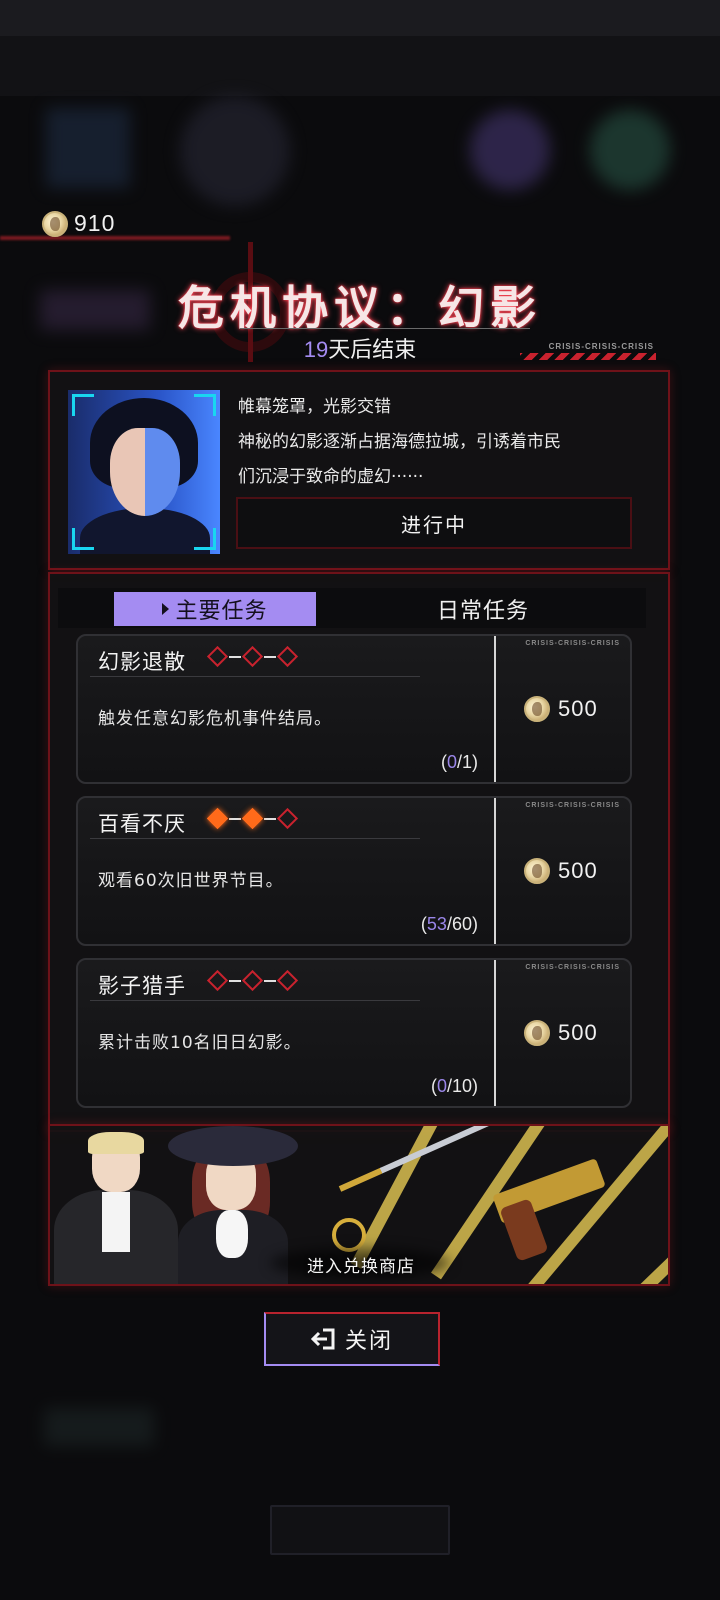 This screenshot has height=1600, width=720. What do you see at coordinates (191, 881) in the screenshot?
I see `task-description: 观看60次旧世界节目。` at bounding box center [191, 881].